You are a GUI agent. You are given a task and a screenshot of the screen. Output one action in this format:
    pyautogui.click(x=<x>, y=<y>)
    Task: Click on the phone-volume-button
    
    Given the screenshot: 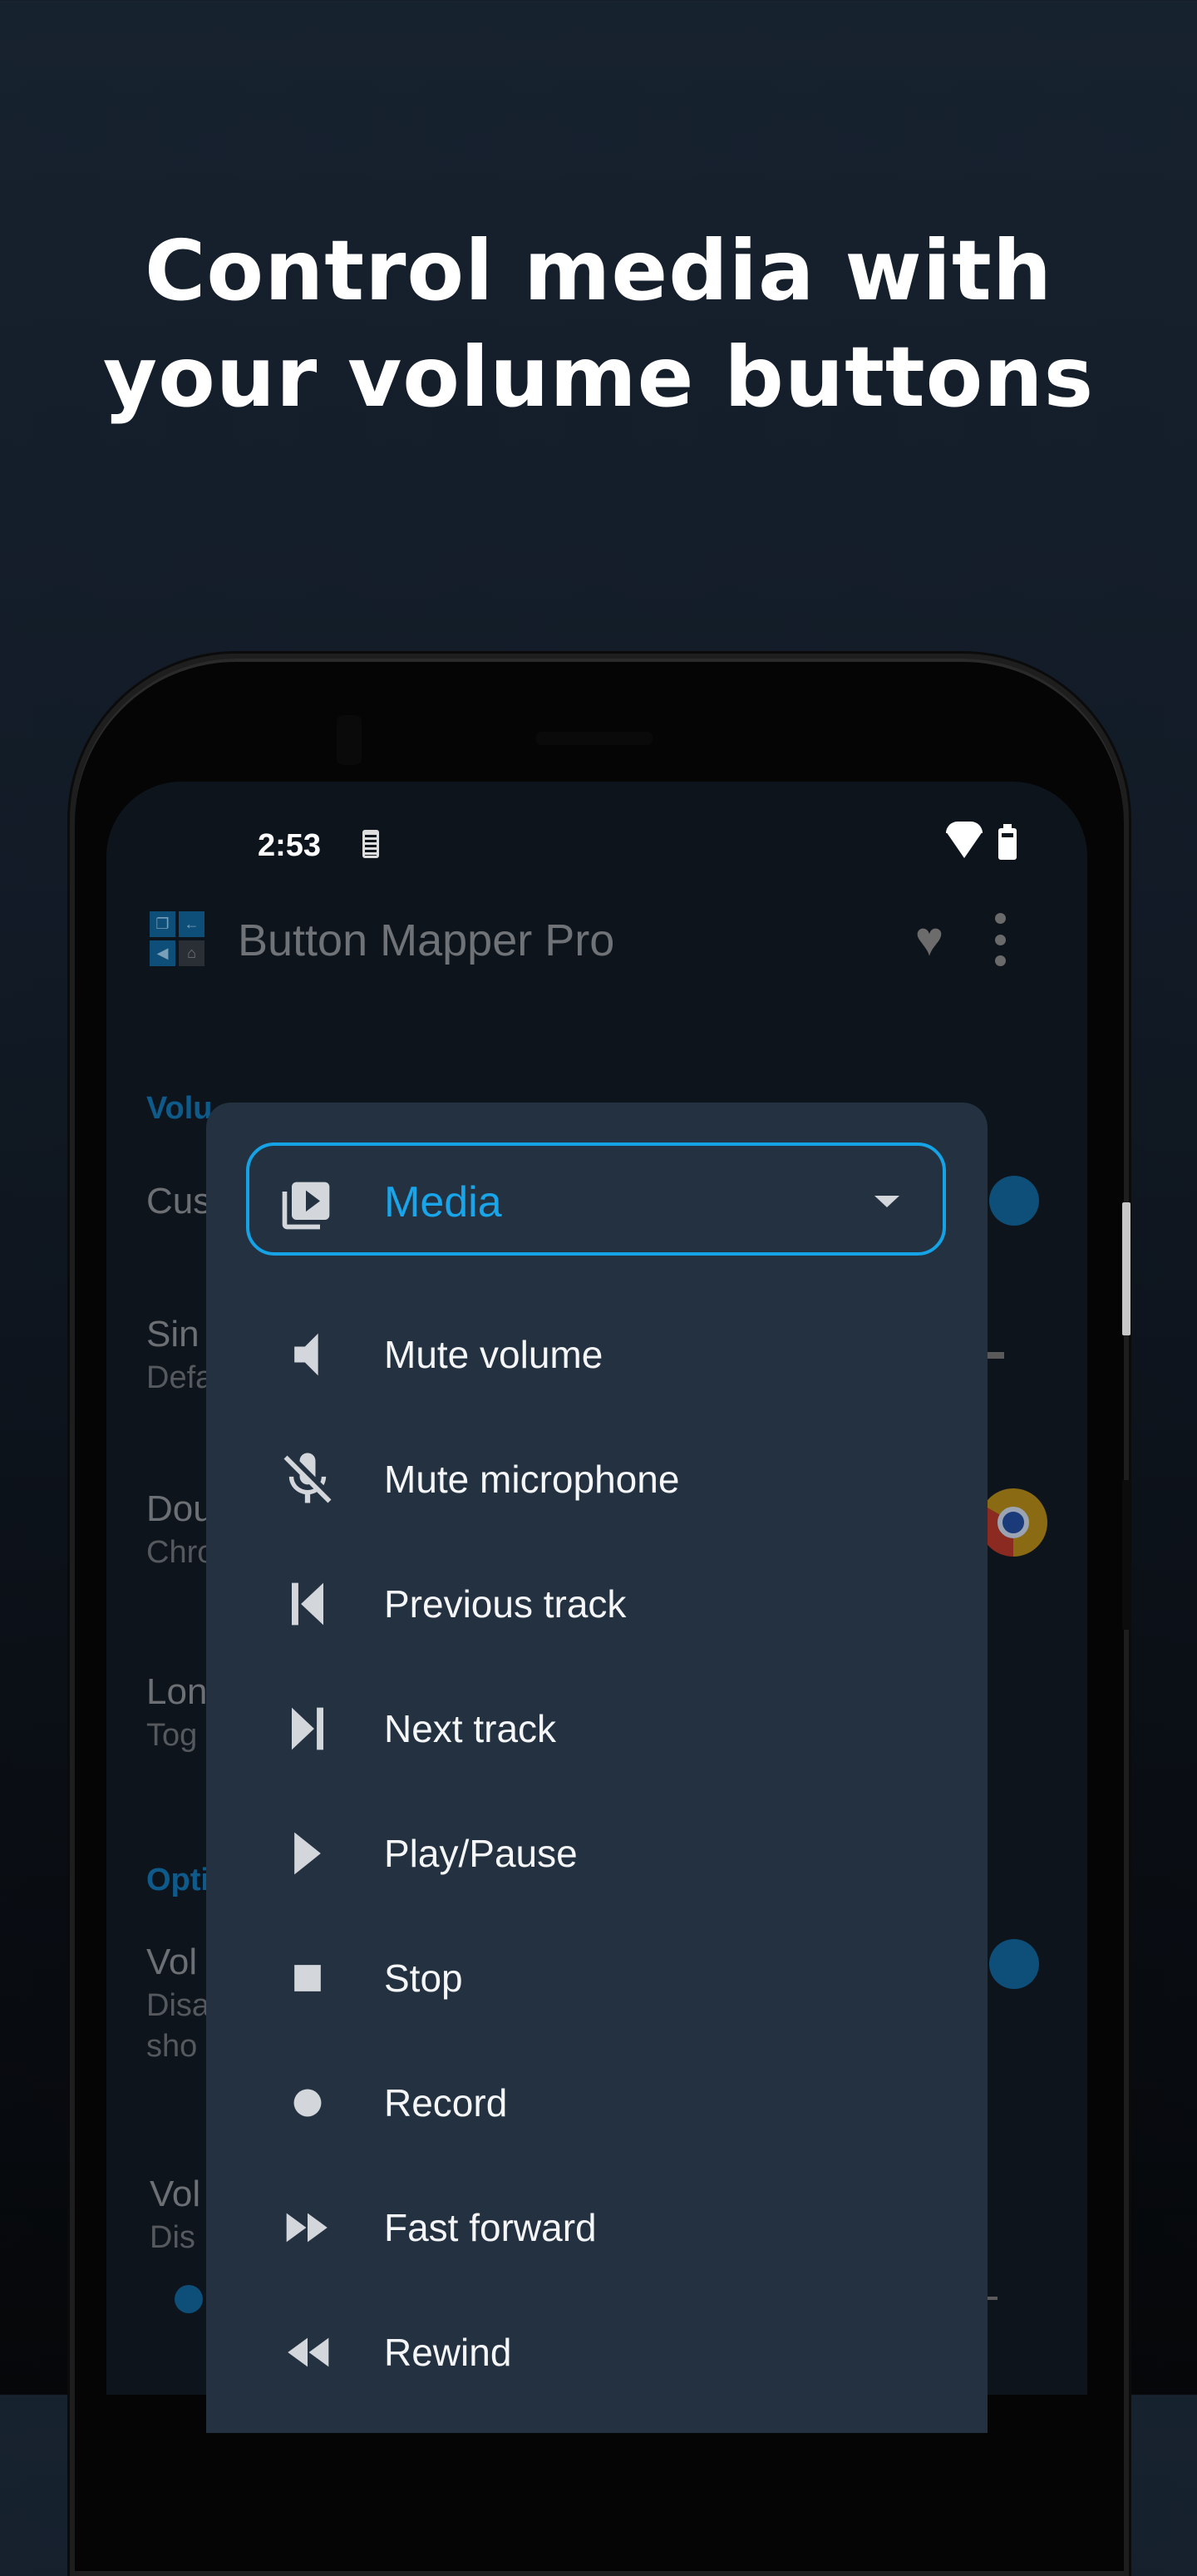 What is the action you would take?
    pyautogui.click(x=1126, y=1555)
    